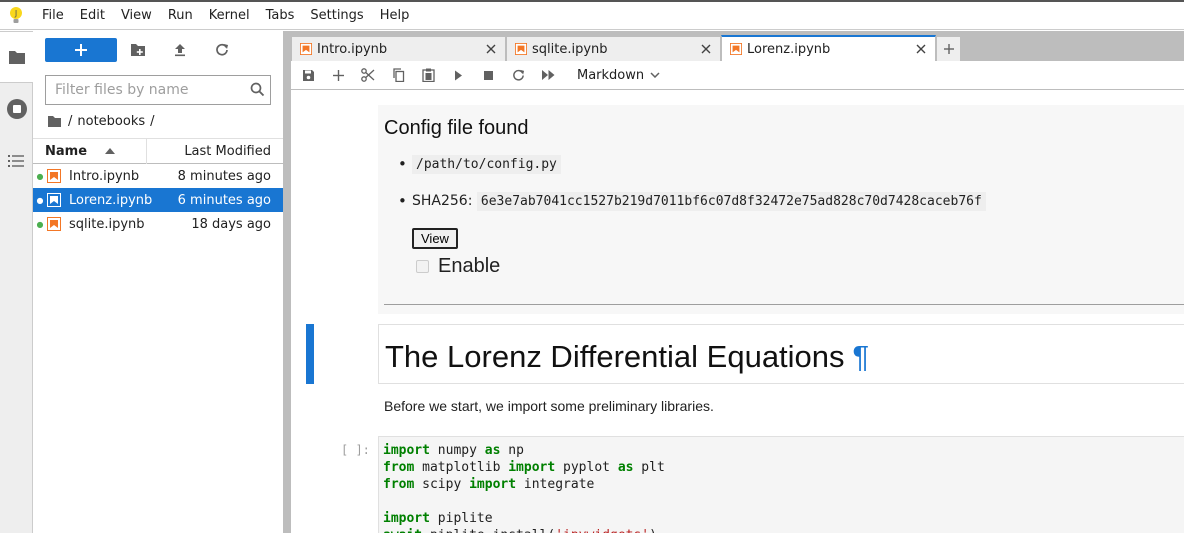  I want to click on tab-lorenz: Lorenz.ipynb, so click(828, 48).